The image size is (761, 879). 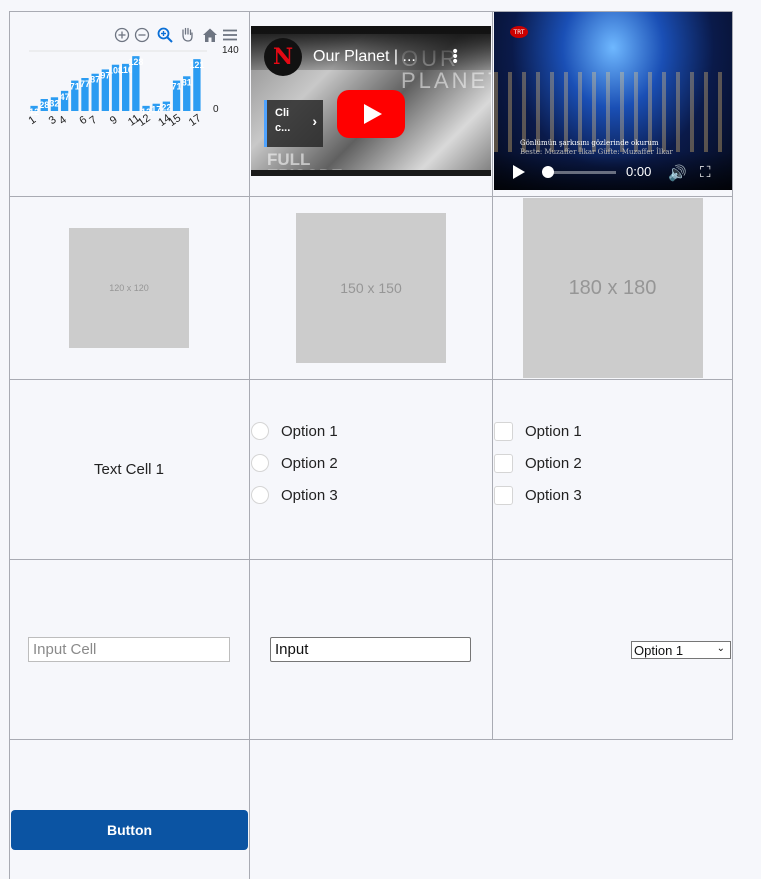 What do you see at coordinates (309, 463) in the screenshot?
I see `radio-label: Option 2` at bounding box center [309, 463].